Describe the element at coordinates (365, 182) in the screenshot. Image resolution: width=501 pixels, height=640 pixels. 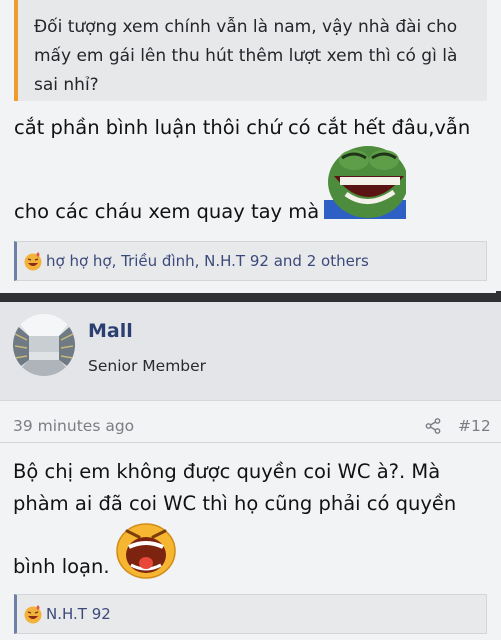
I see `laughing-pepe-icon` at that location.